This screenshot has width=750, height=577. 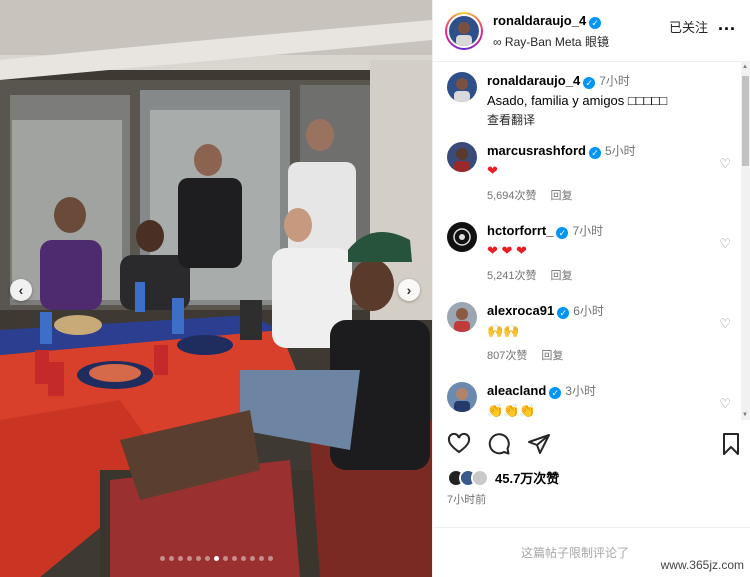 What do you see at coordinates (539, 20) in the screenshot?
I see `author-username: ronaldaraujo_4` at bounding box center [539, 20].